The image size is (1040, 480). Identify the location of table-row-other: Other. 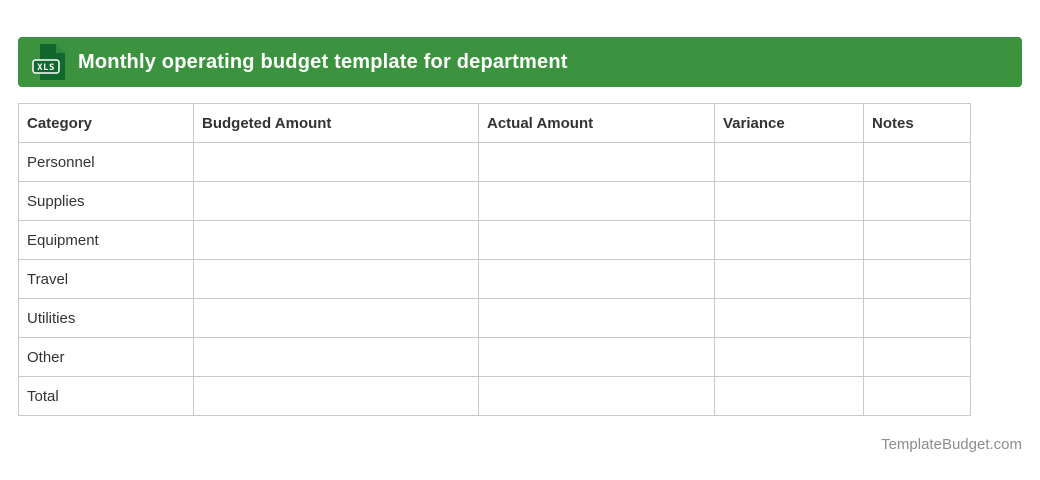
(494, 357).